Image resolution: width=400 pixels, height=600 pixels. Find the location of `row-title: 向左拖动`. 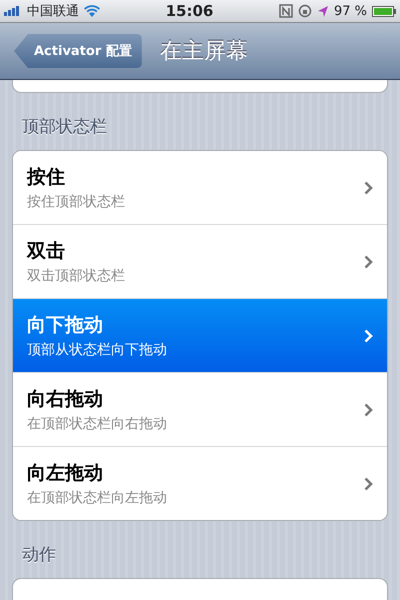

row-title: 向左拖动 is located at coordinates (65, 473).